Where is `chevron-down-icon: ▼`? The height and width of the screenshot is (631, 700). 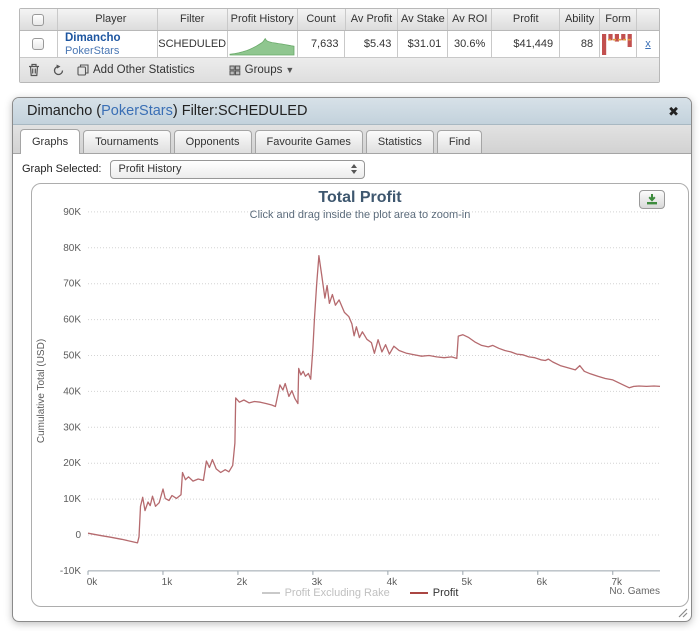
chevron-down-icon: ▼ is located at coordinates (290, 70).